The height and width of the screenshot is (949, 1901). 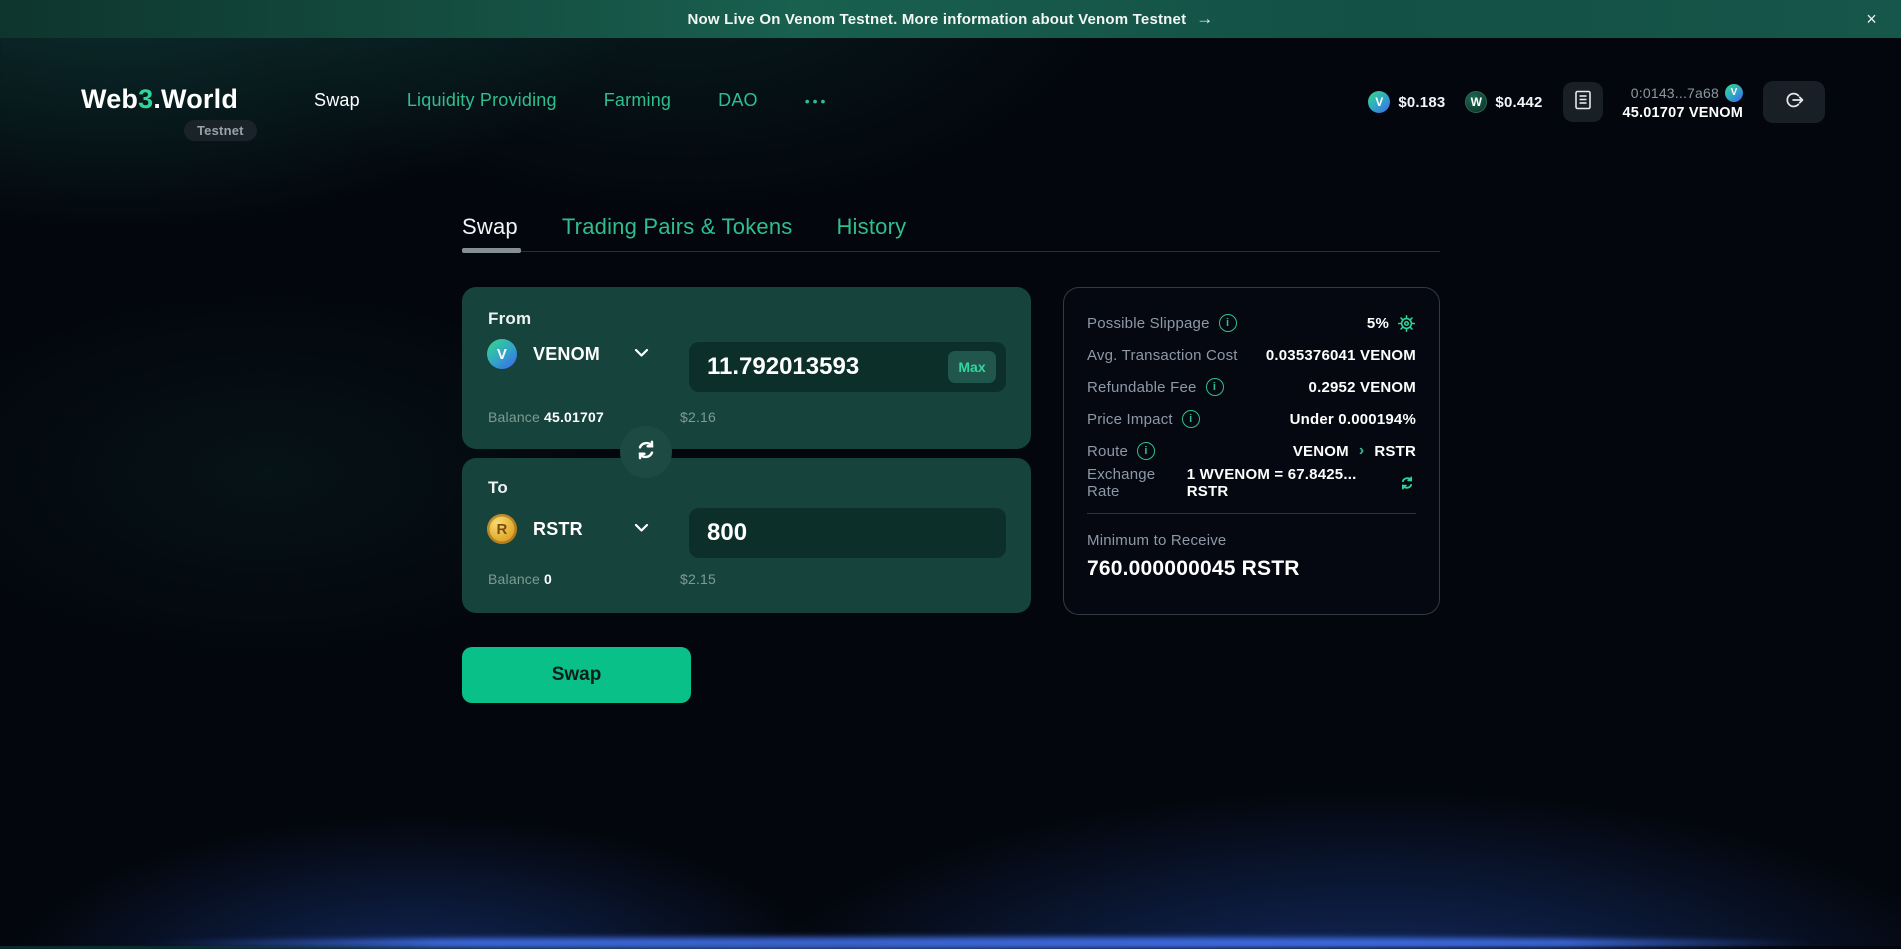 What do you see at coordinates (677, 227) in the screenshot?
I see `tab-trading-pairs-tokens: Trading Pairs & Tokens` at bounding box center [677, 227].